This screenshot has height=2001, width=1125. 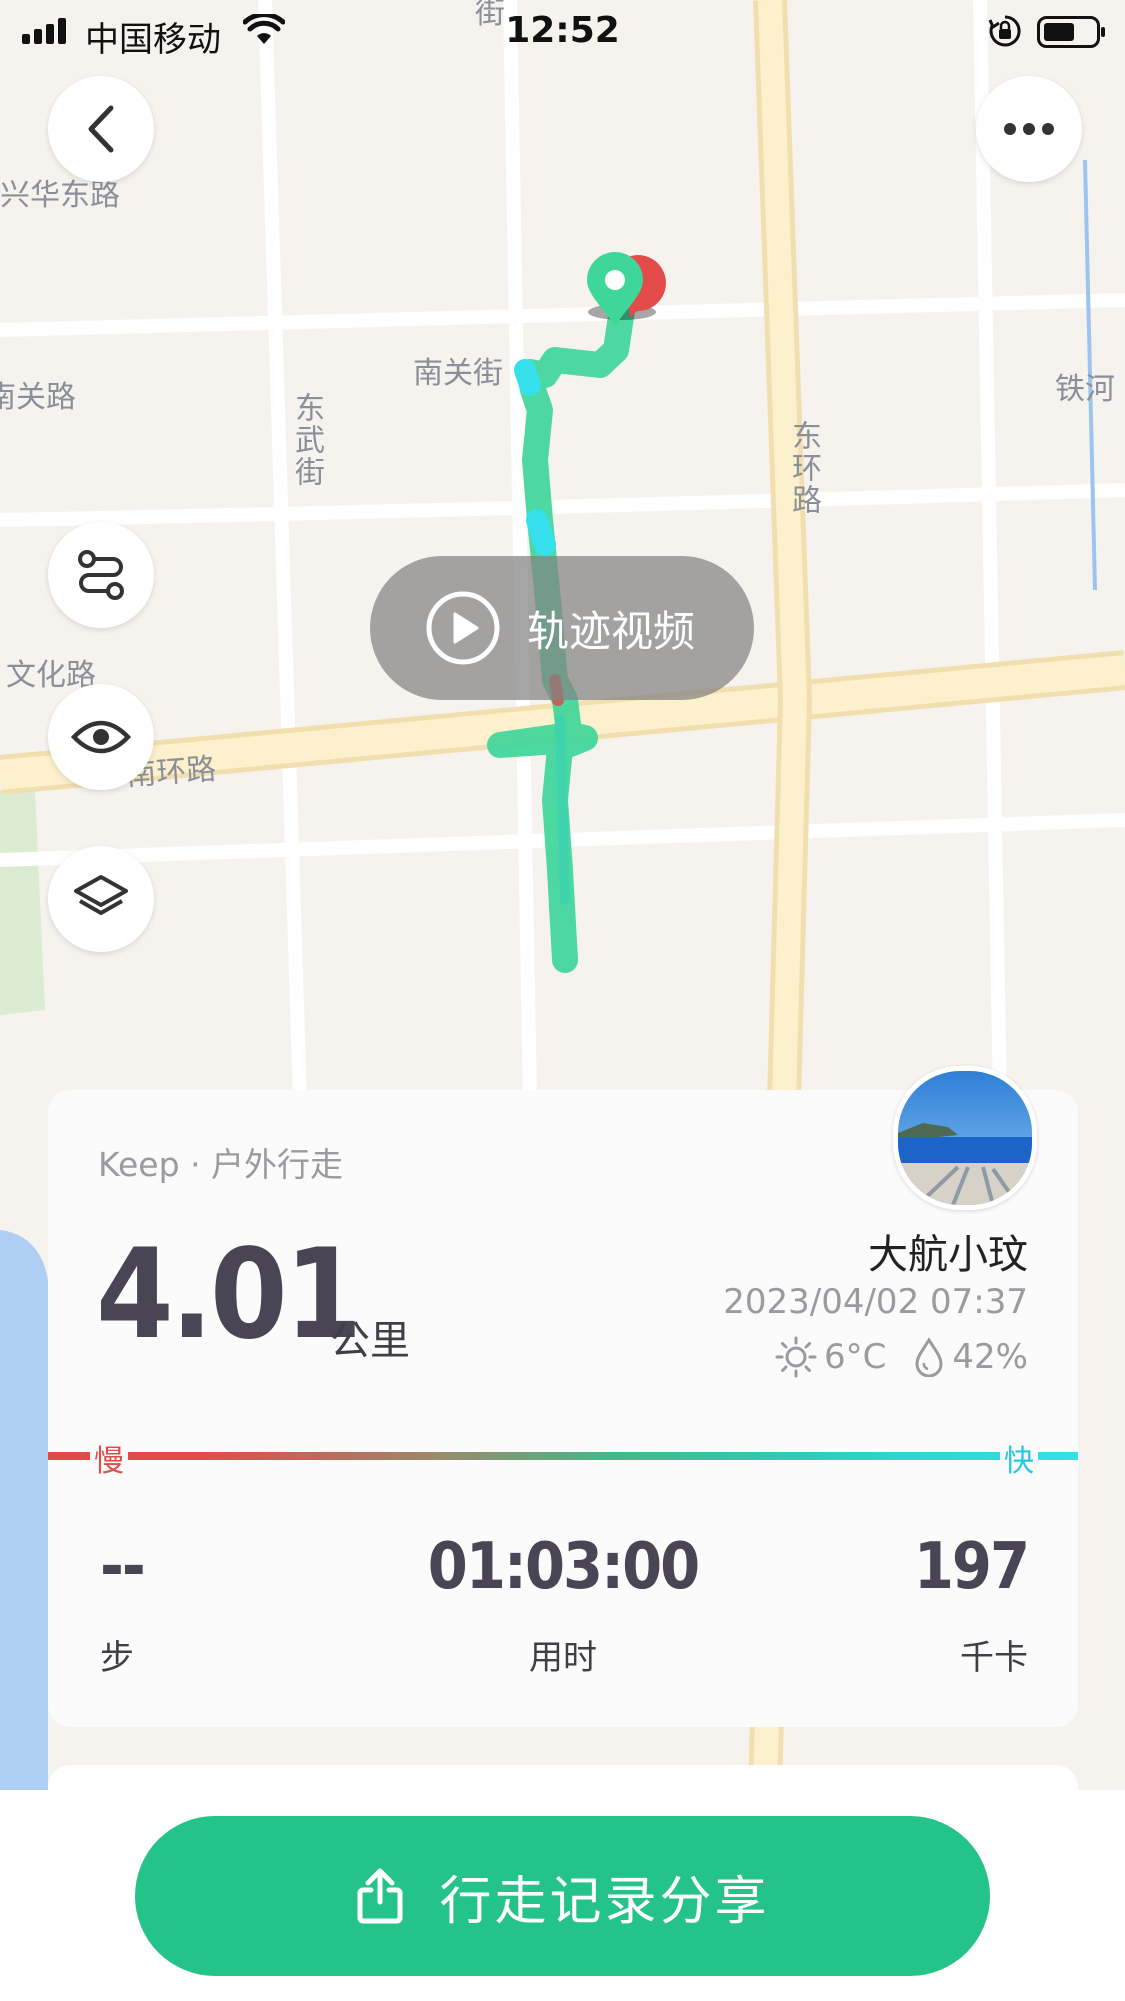 I want to click on visibility-button, so click(x=101, y=737).